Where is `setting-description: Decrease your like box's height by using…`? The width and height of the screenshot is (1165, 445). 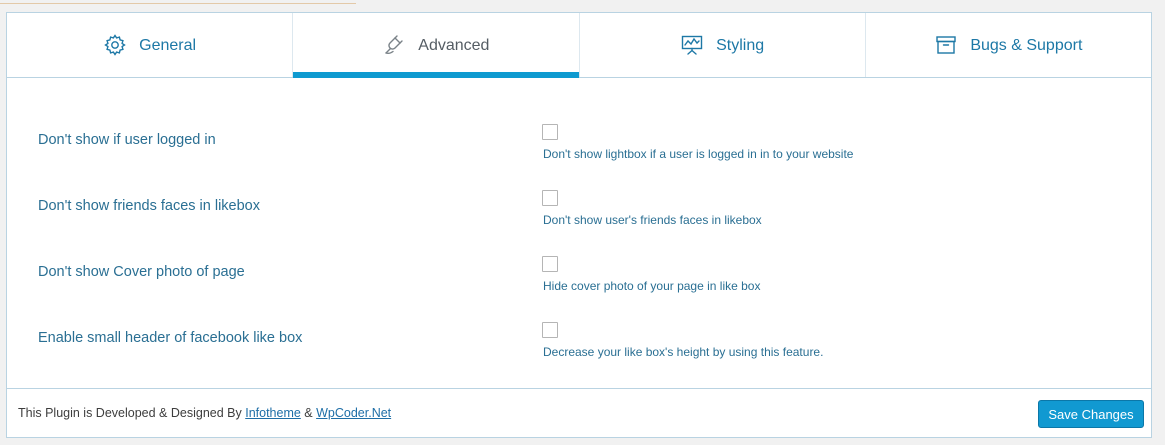 setting-description: Decrease your like box's height by using… is located at coordinates (683, 352).